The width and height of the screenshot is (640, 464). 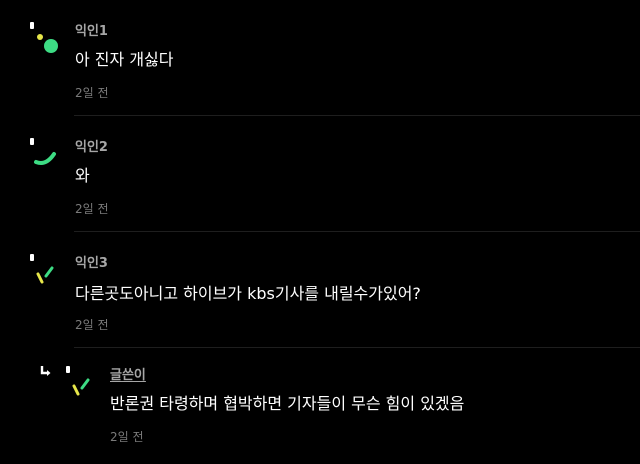 What do you see at coordinates (128, 376) in the screenshot?
I see `op-author: 글쓴이` at bounding box center [128, 376].